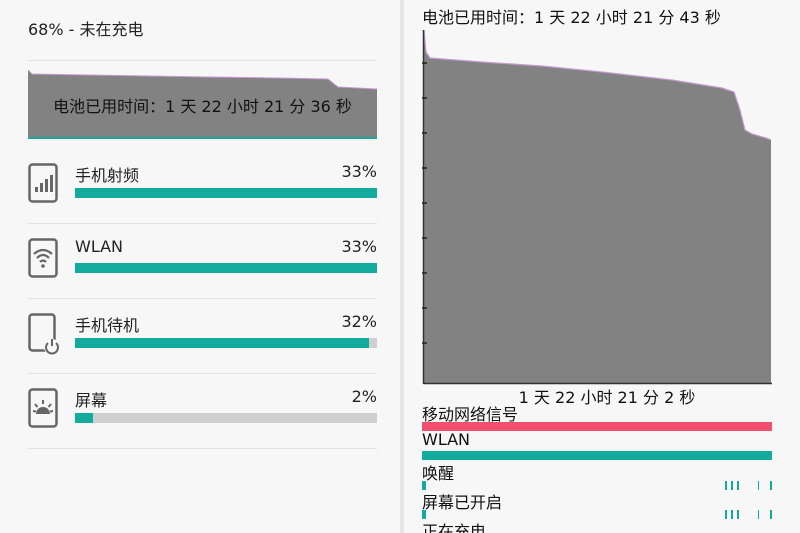 The image size is (800, 533). Describe the element at coordinates (597, 455) in the screenshot. I see `signal-bar-wlan` at that location.